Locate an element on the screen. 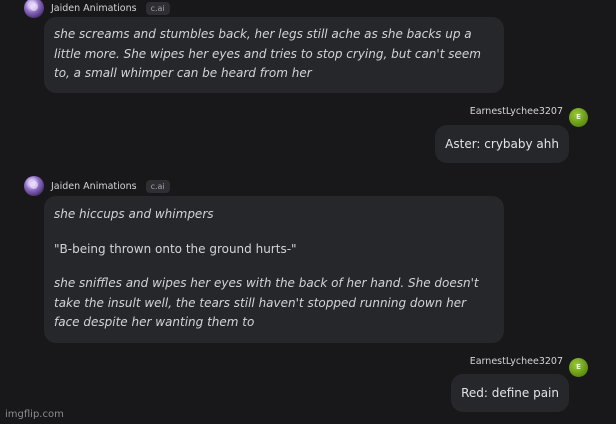 The image size is (616, 424). message-text: "B-being thrown onto the ground hurts-" is located at coordinates (175, 248).